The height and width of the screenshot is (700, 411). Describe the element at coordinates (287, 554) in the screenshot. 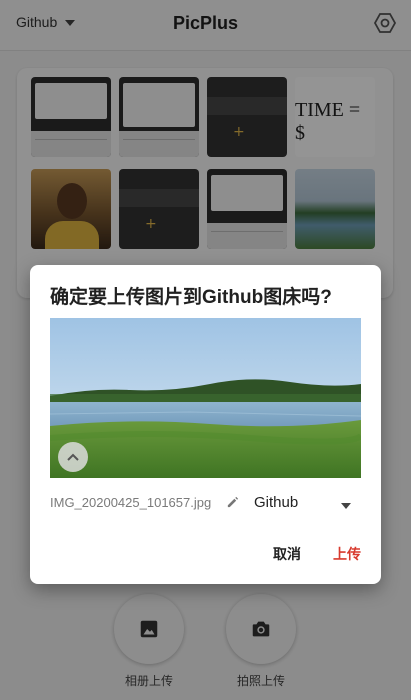

I see `cancel-button: 取消` at that location.